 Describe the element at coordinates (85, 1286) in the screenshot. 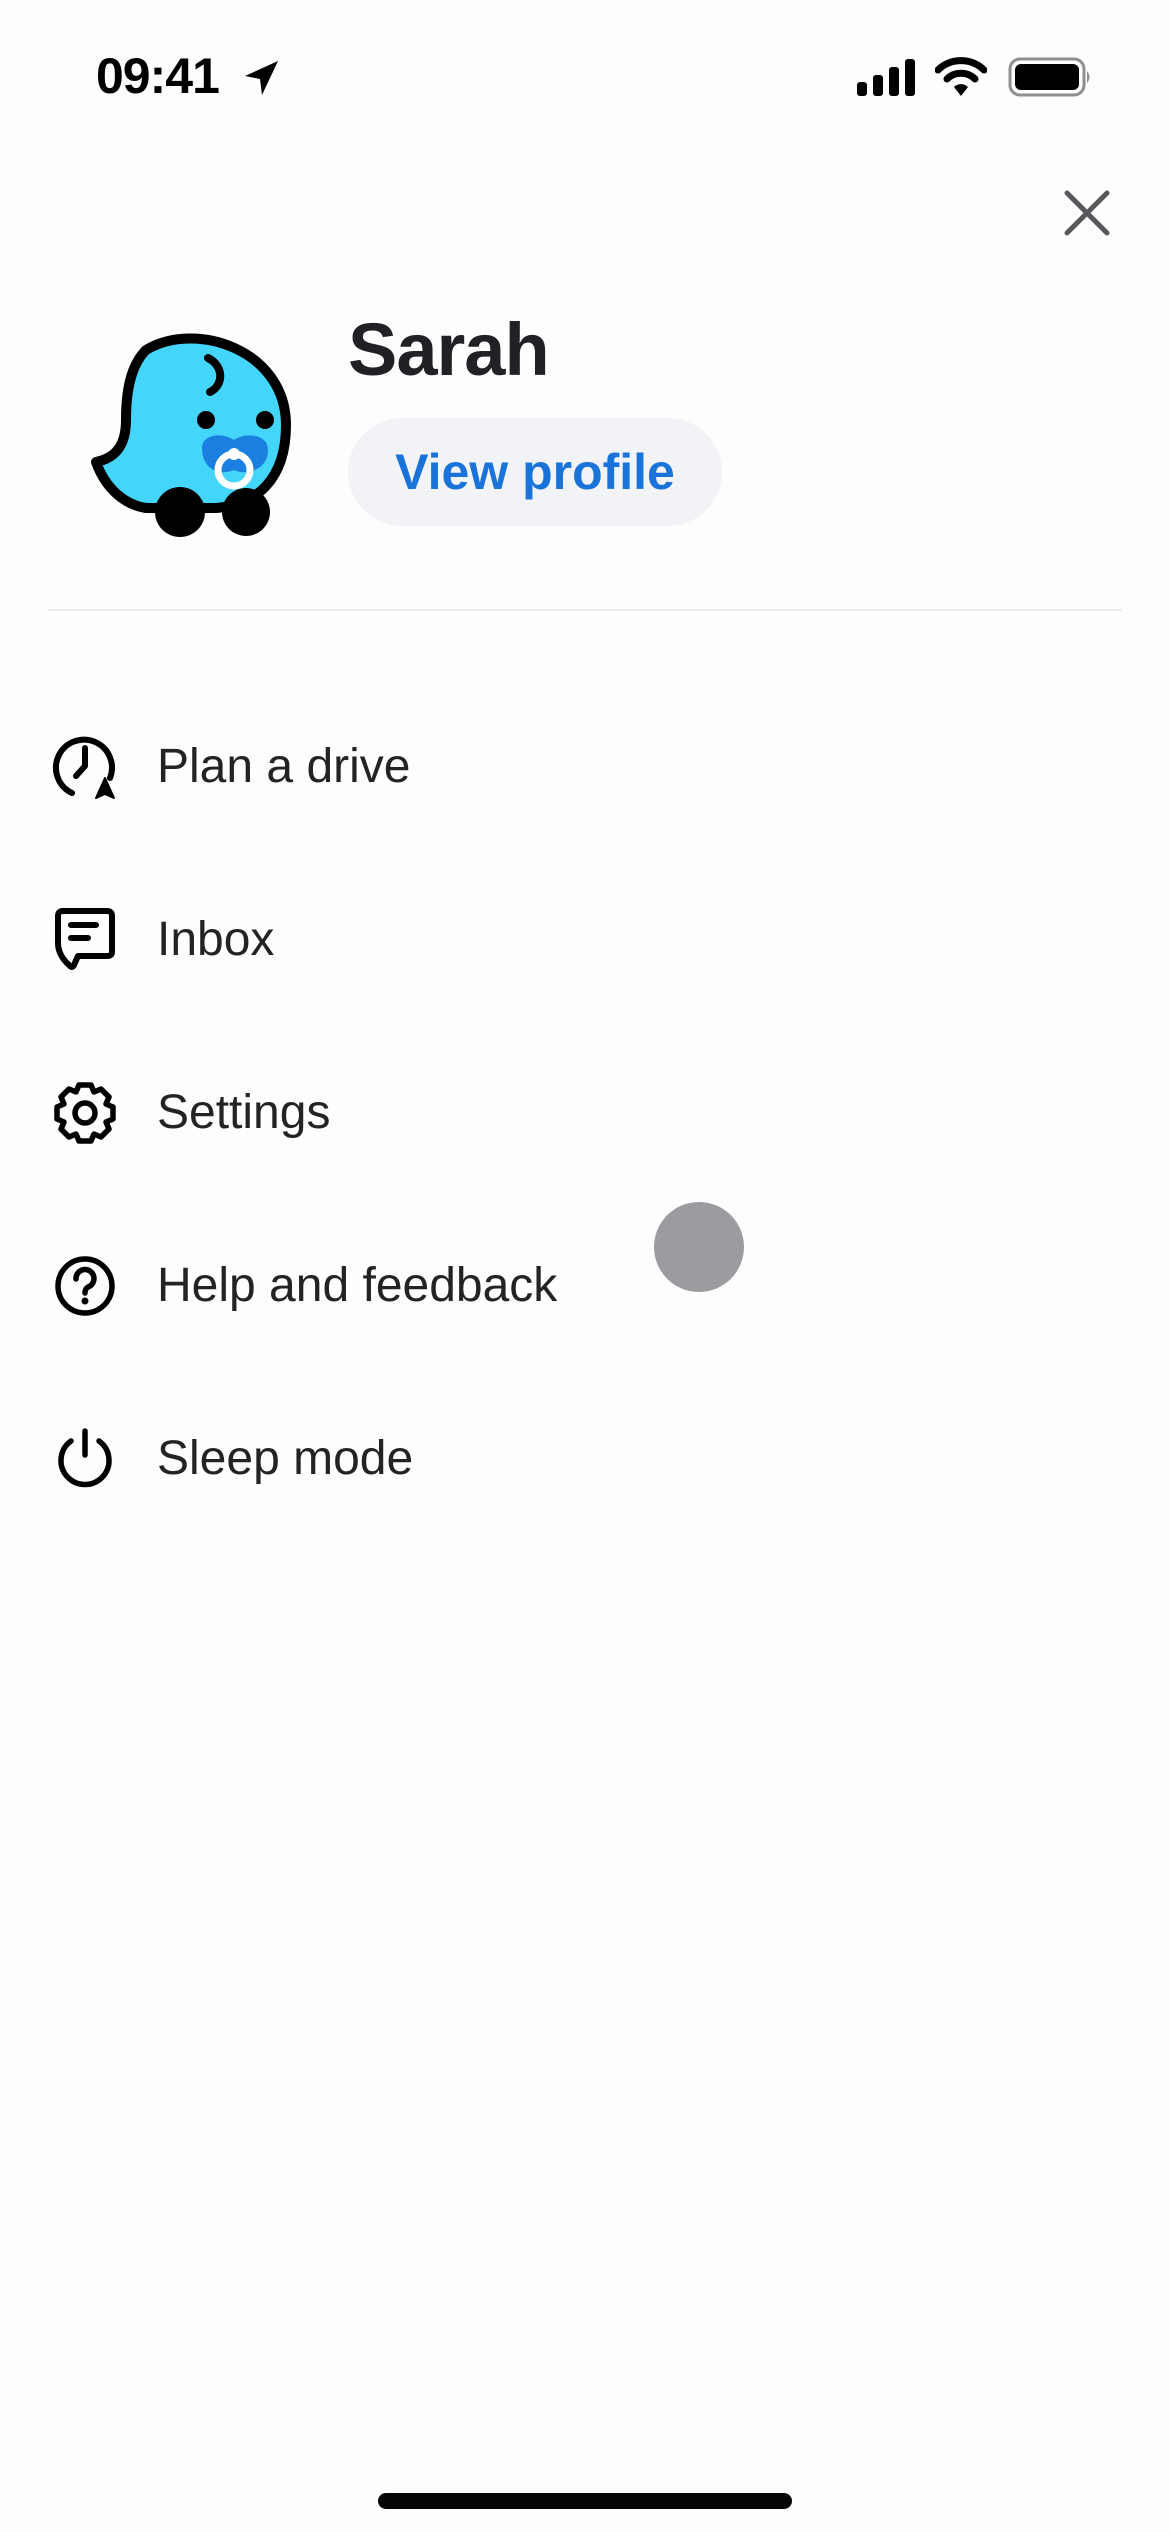

I see `help-circle-icon` at that location.